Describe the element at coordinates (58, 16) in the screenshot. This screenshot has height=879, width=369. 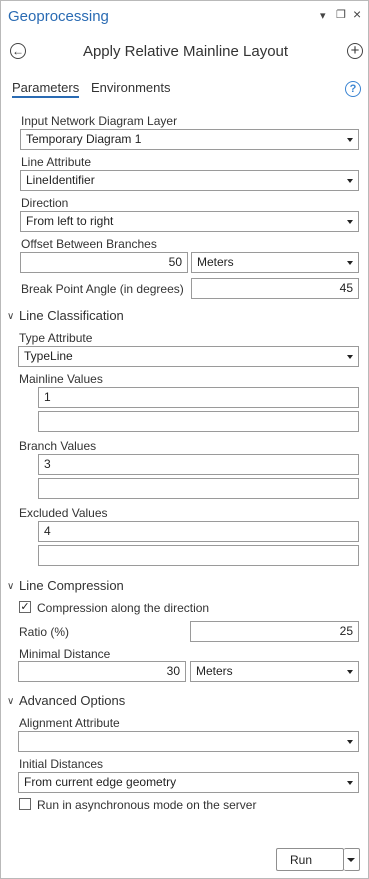
I see `pane-title: Geoprocessing` at that location.